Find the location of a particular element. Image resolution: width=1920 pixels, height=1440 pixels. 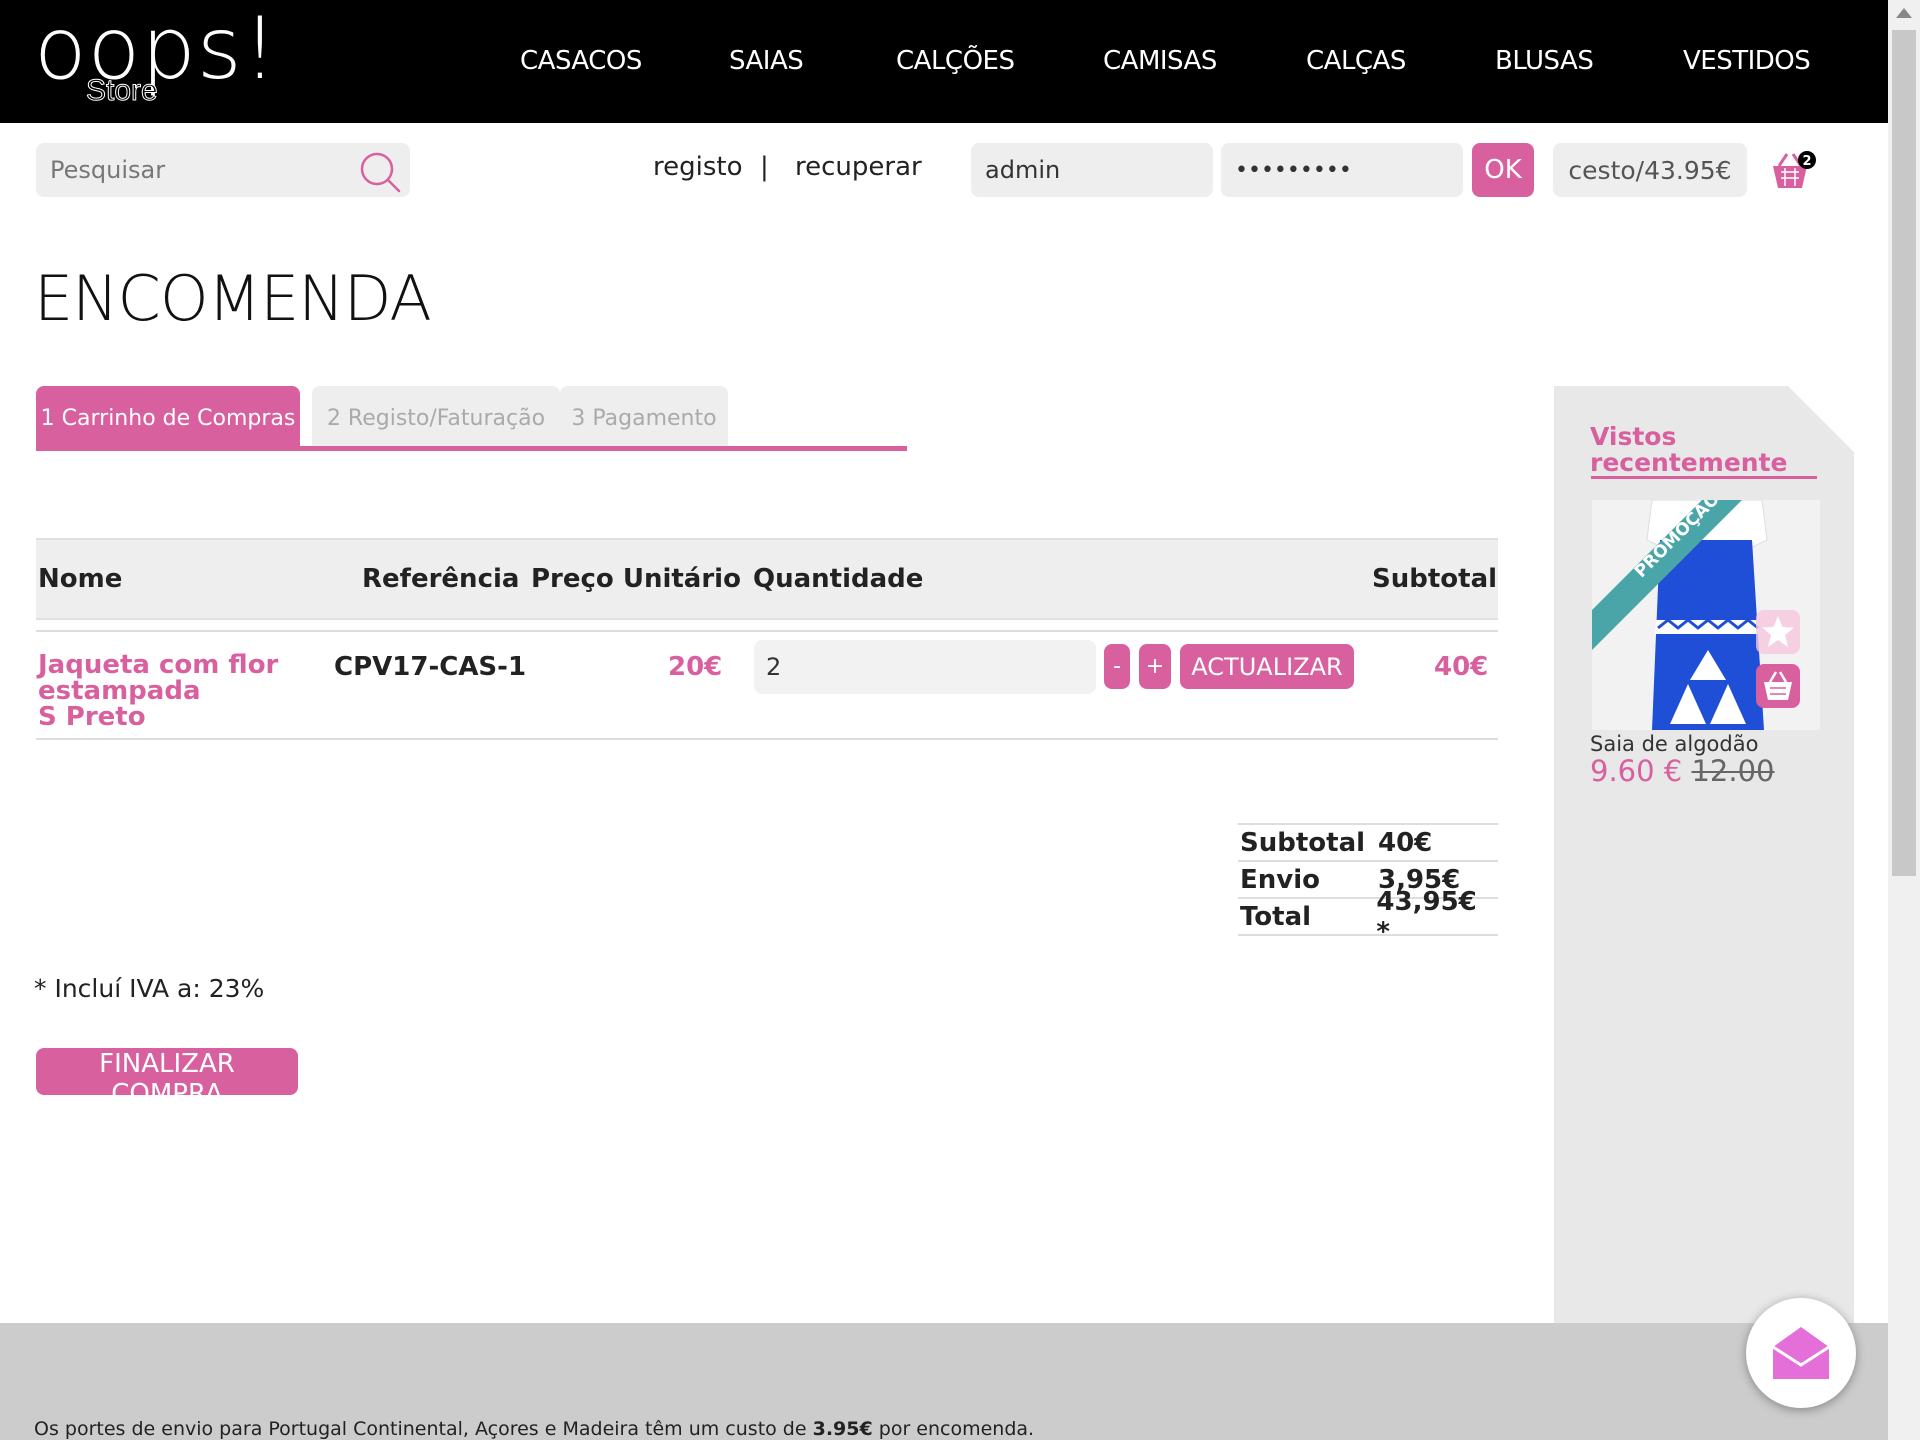

recently-viewed-title: Vistos recentemente is located at coordinates (1688, 450).